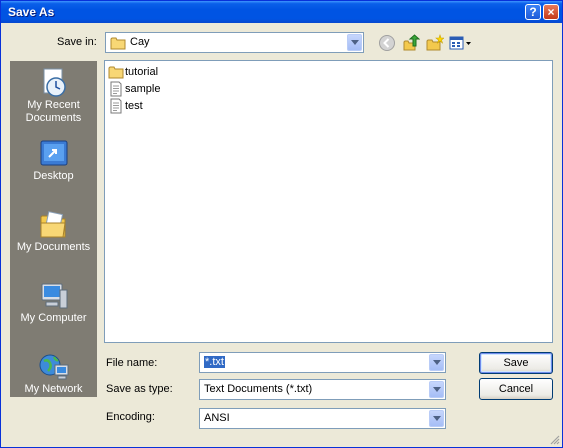 The height and width of the screenshot is (448, 563). I want to click on save-in-label: Save in:, so click(77, 42).